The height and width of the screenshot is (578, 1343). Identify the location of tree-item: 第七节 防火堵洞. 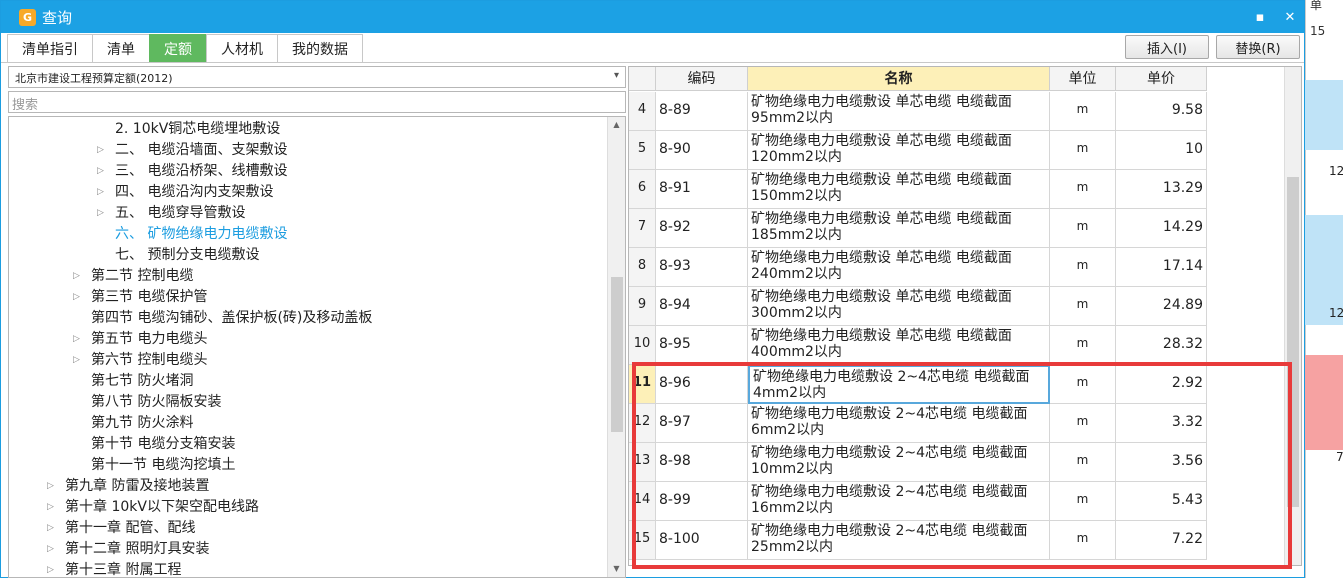
(142, 381).